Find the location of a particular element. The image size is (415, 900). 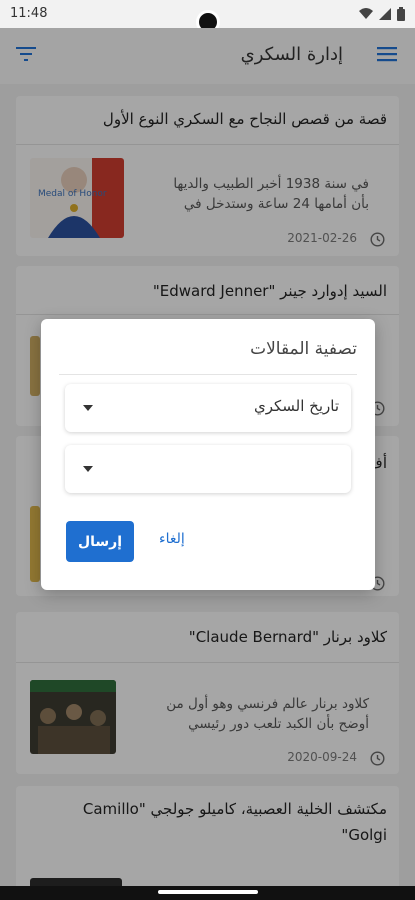

signal-icon is located at coordinates (385, 14).